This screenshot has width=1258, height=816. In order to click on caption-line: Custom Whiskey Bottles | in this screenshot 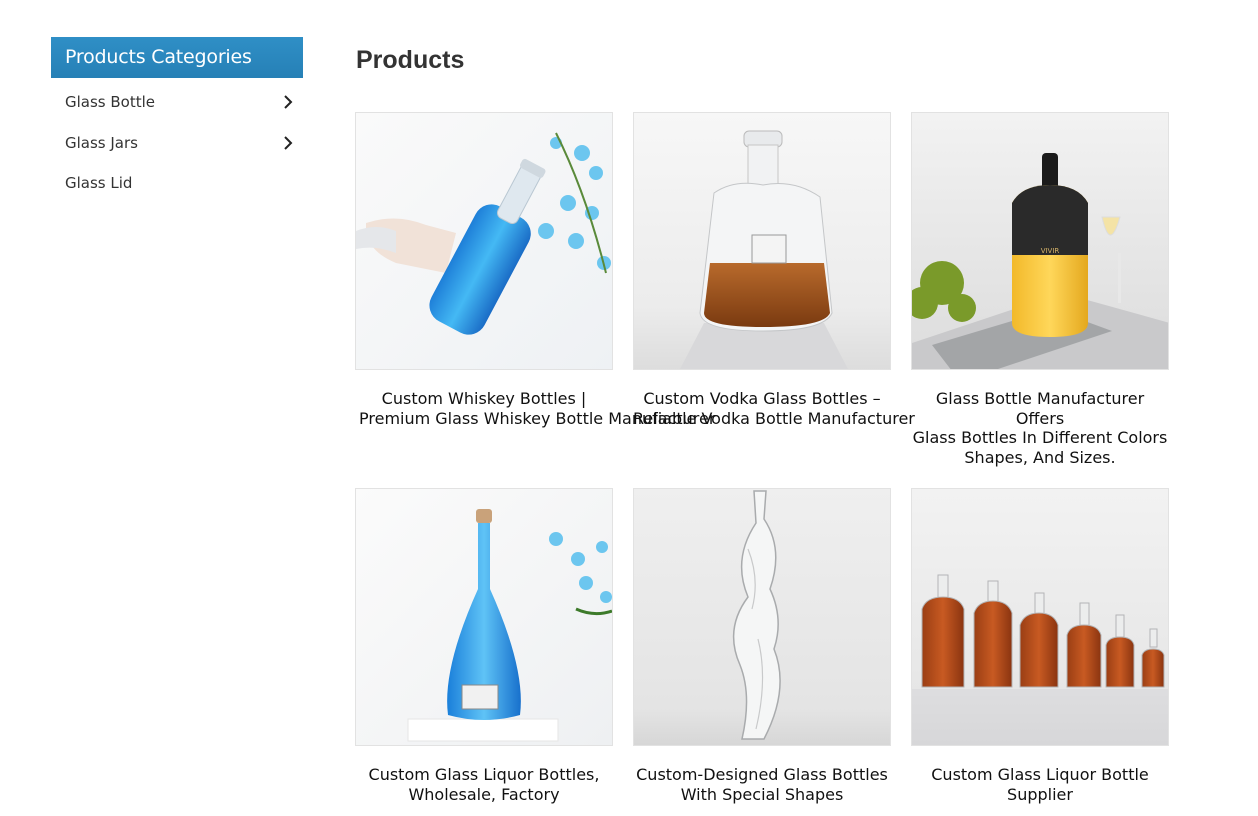, I will do `click(484, 398)`.